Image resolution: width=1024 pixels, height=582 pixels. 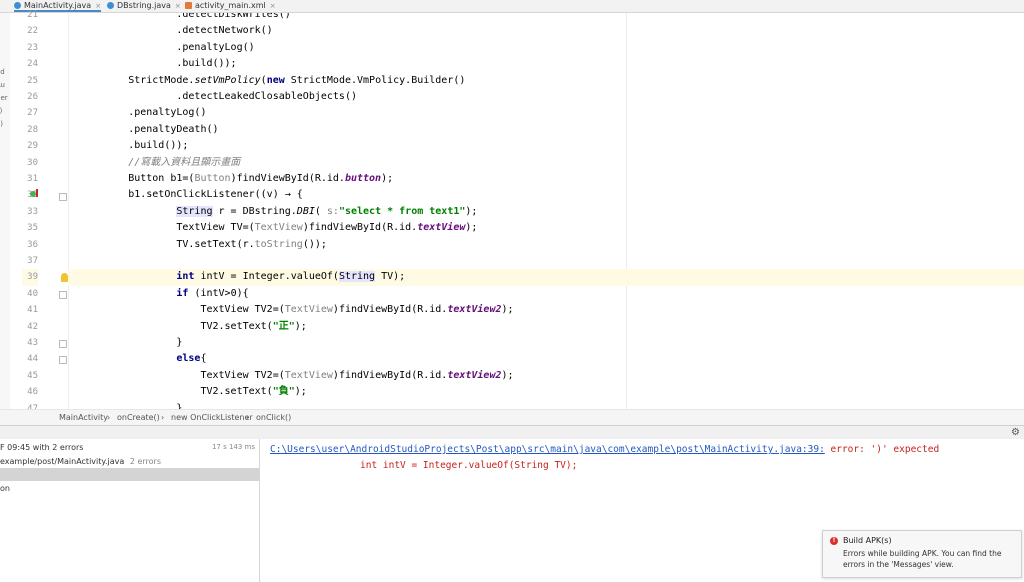 What do you see at coordinates (32, 326) in the screenshot?
I see `line-number: 42` at bounding box center [32, 326].